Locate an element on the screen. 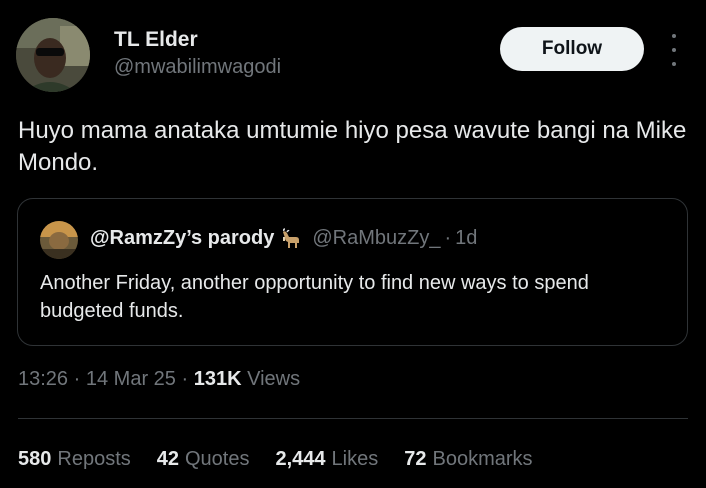  follow-button: Follow is located at coordinates (572, 49).